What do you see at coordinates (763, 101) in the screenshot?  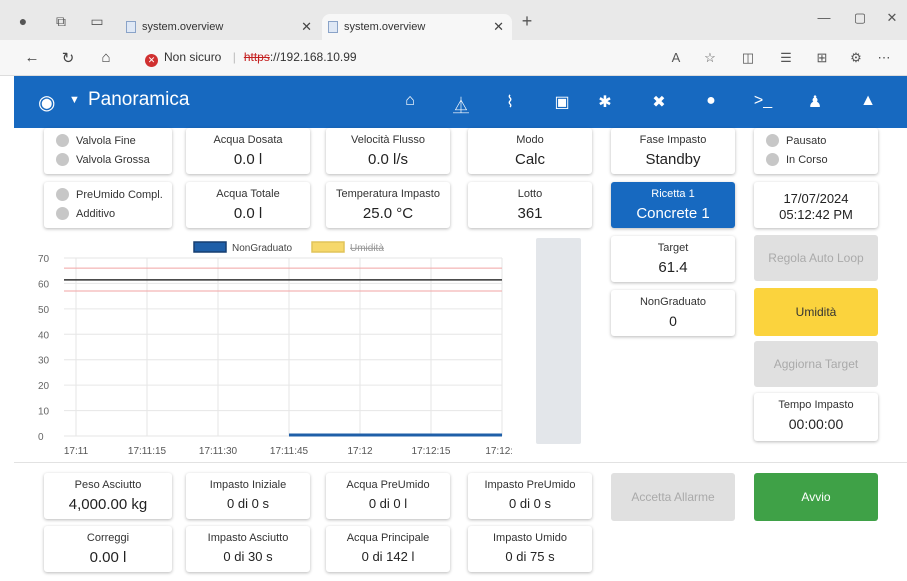 I see `terminal-icon: >_` at bounding box center [763, 101].